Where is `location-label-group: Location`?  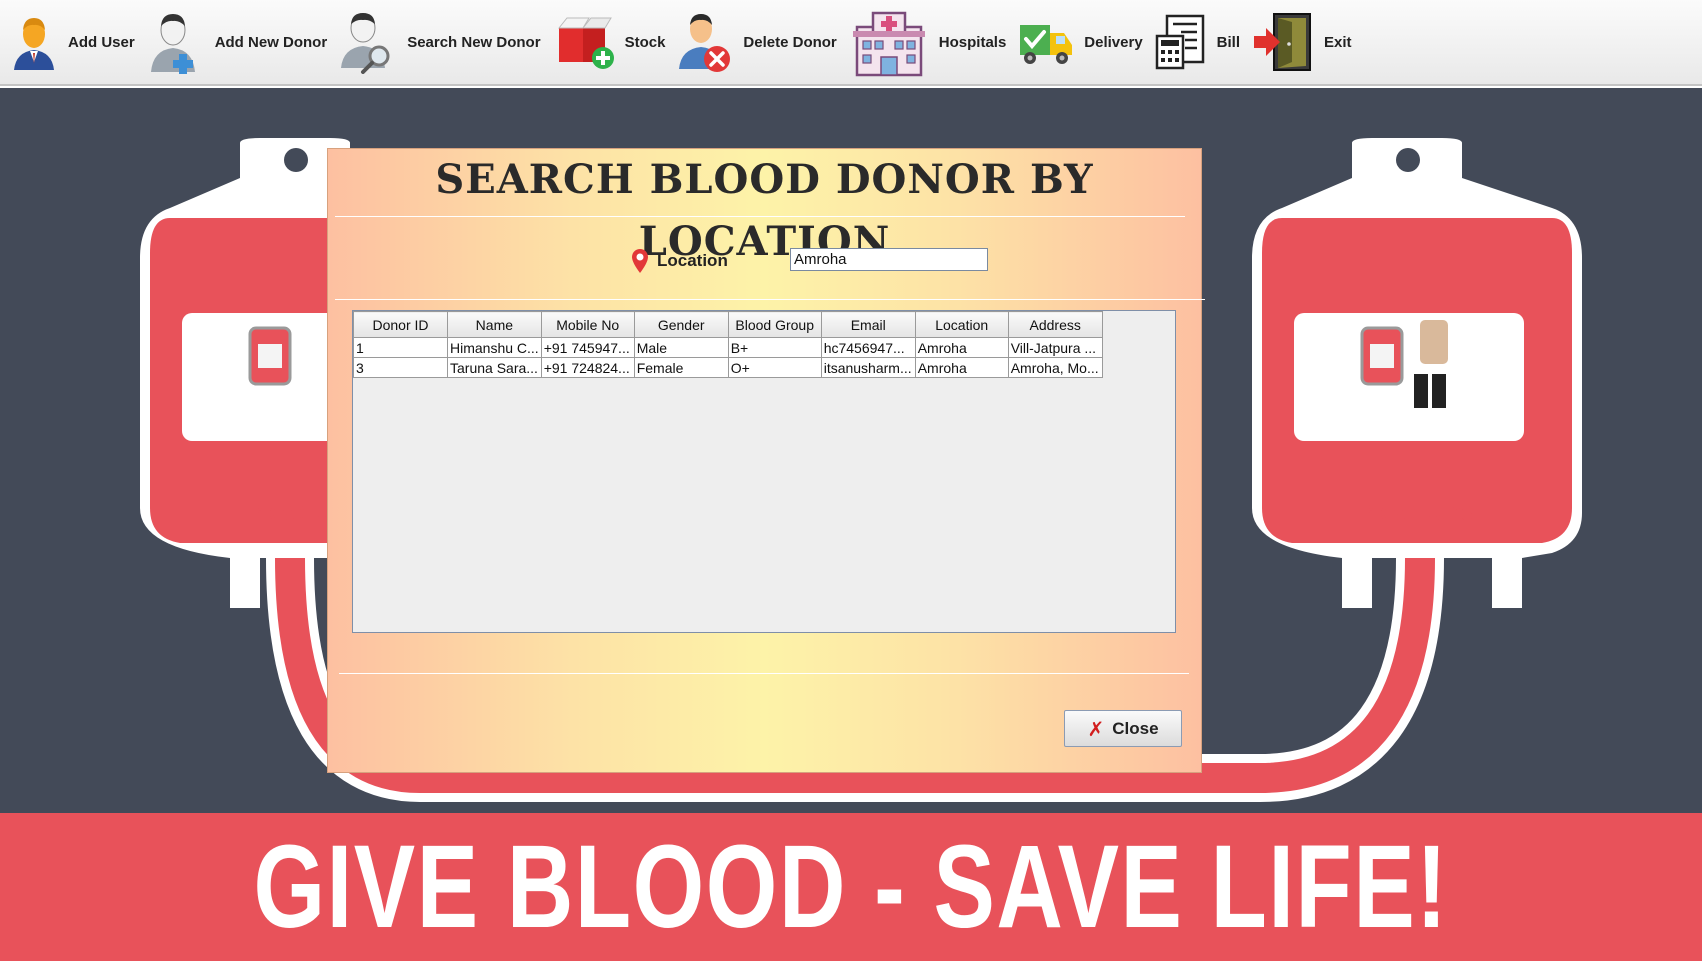 location-label-group: Location is located at coordinates (679, 261).